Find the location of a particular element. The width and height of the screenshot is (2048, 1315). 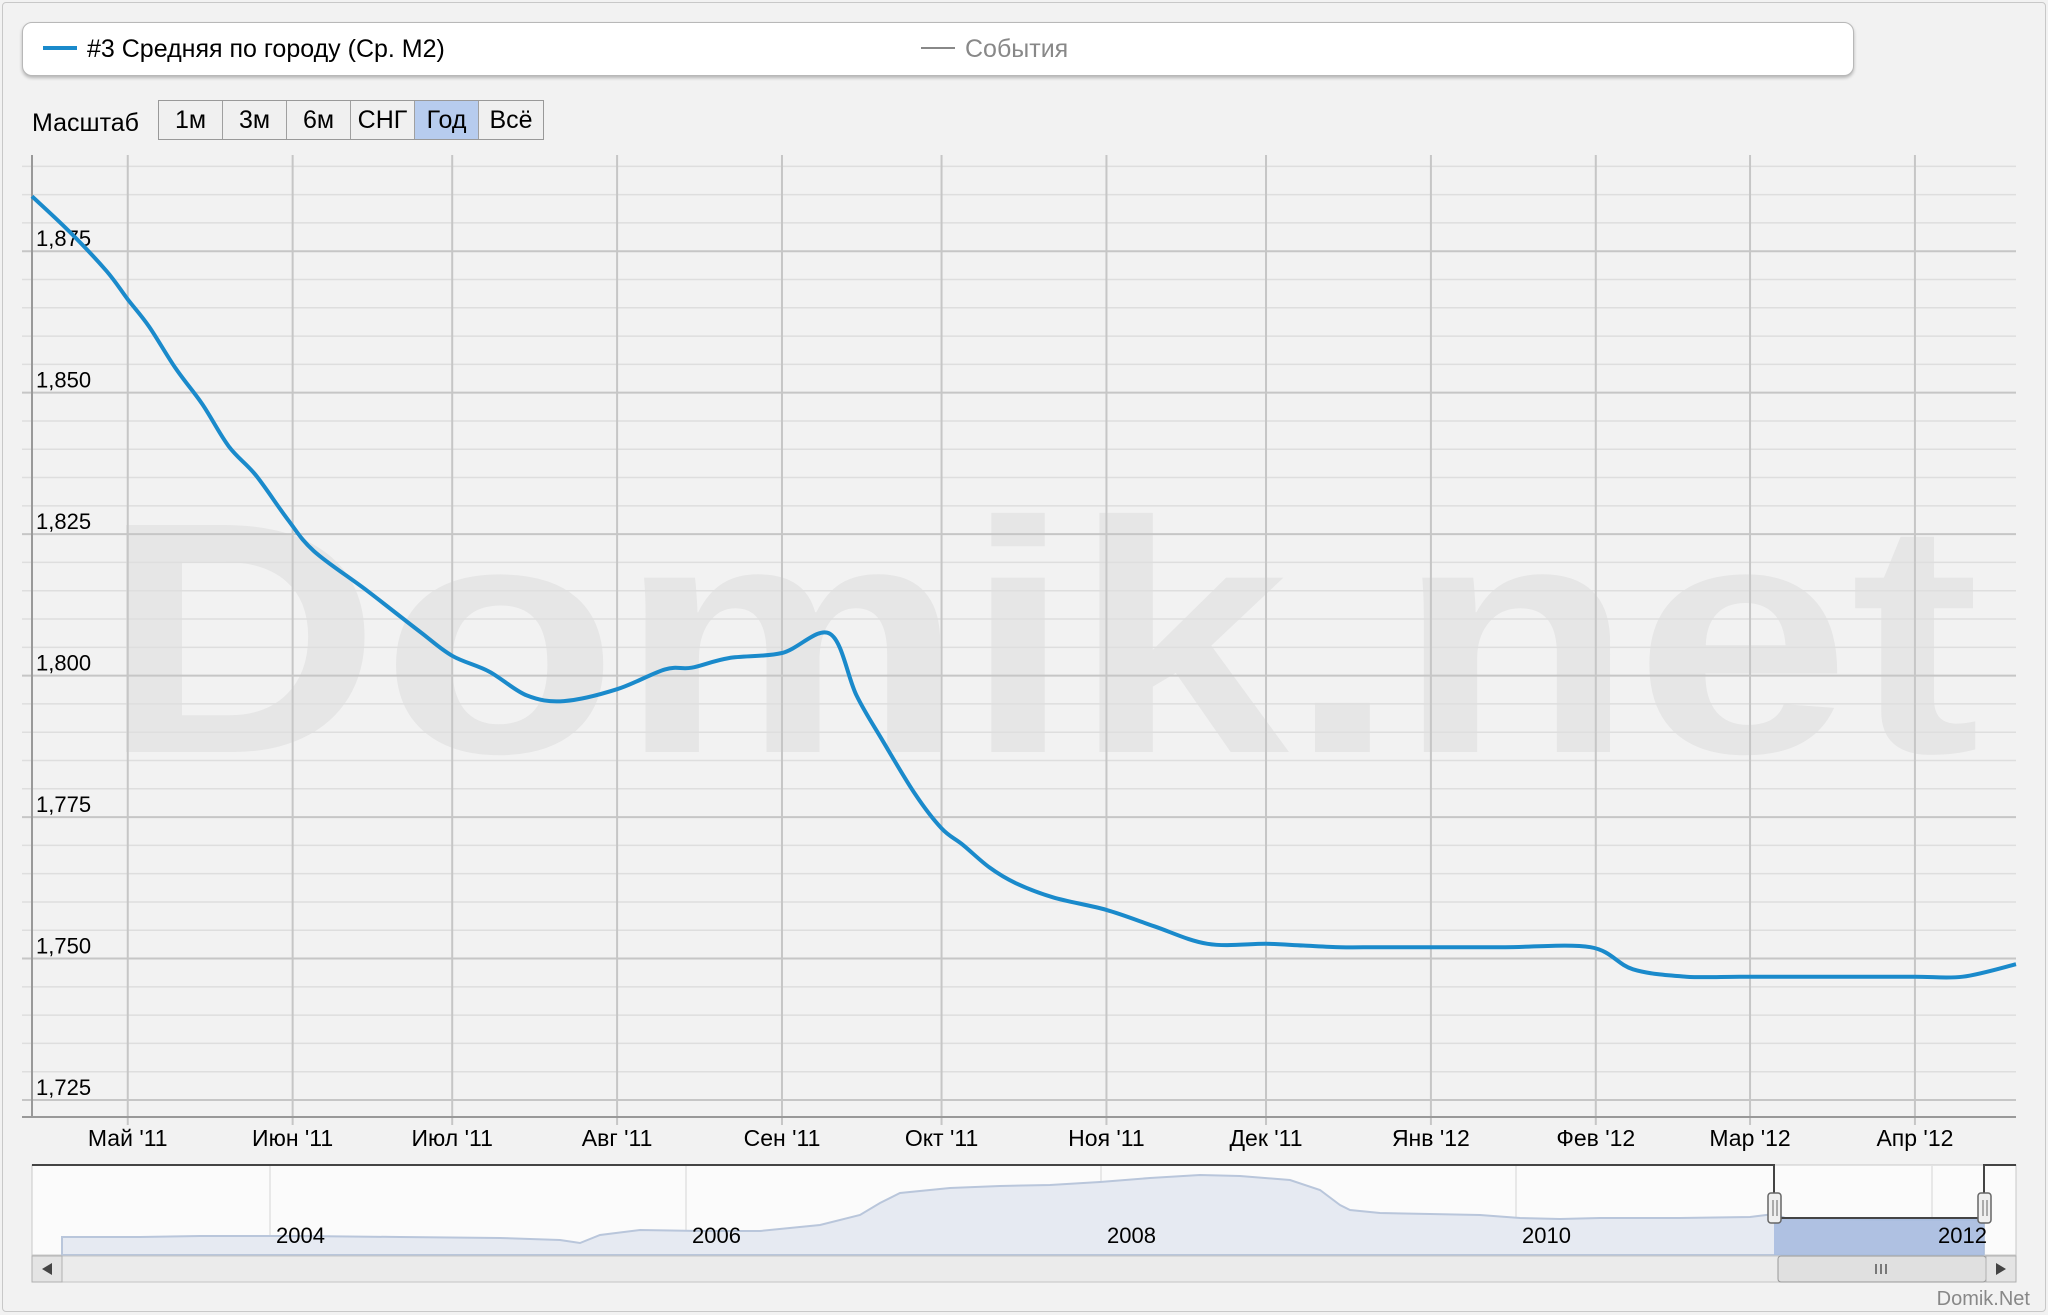

y-tick-label: 1,850 is located at coordinates (63, 380).